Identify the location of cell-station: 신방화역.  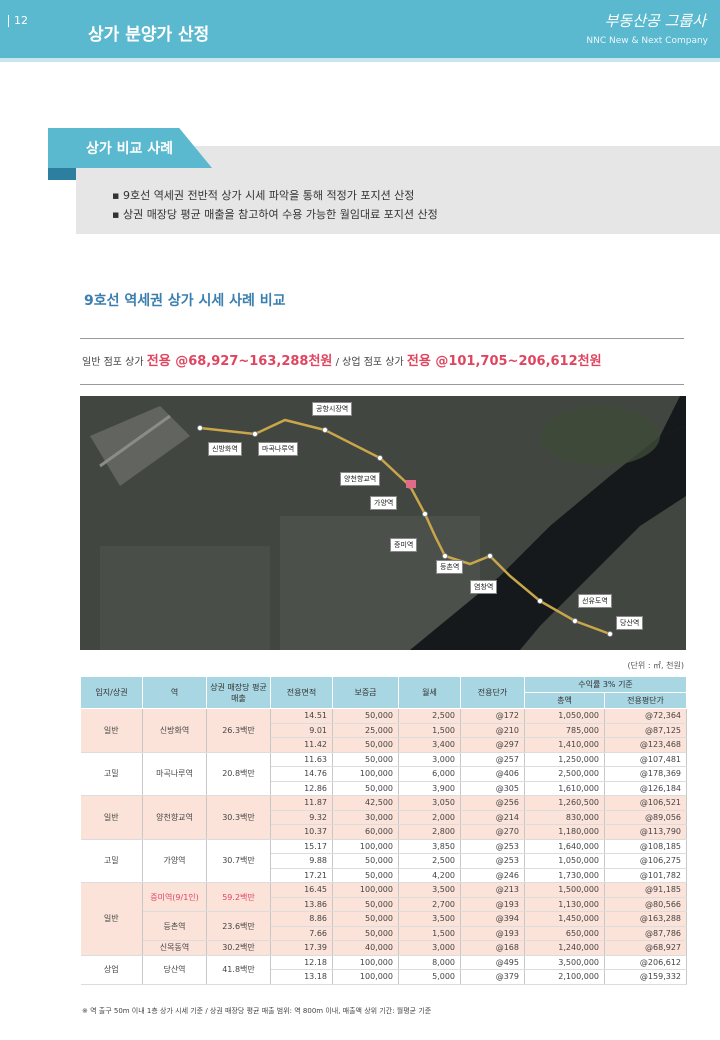
(174, 730).